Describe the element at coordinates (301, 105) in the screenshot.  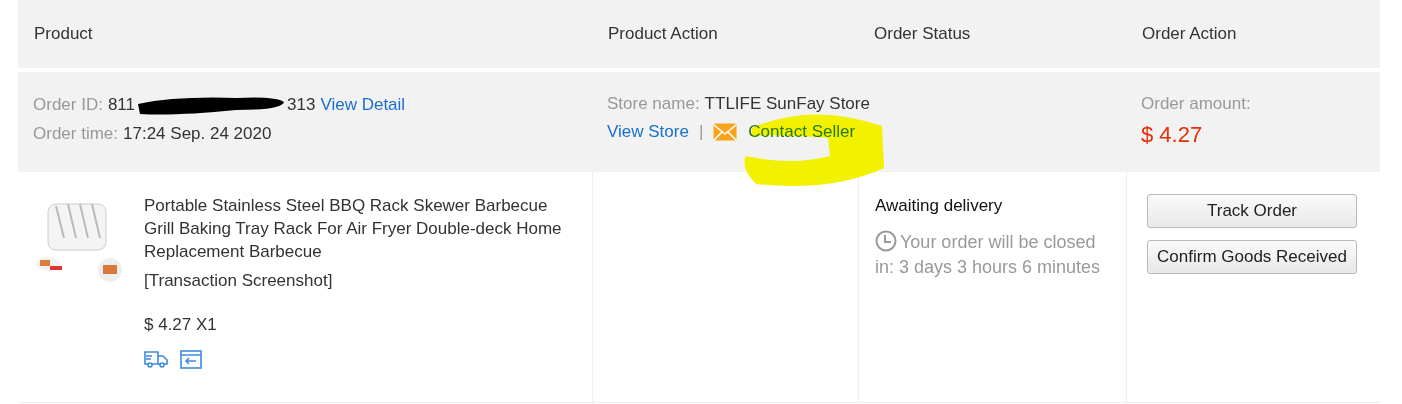
I see `order-id-end: 313` at that location.